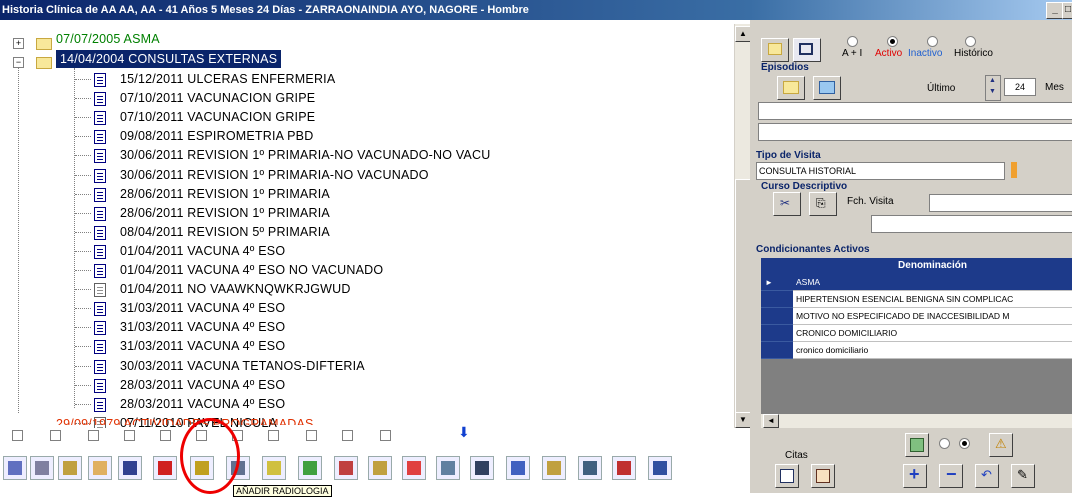 Image resolution: width=1072 pixels, height=497 pixels. Describe the element at coordinates (743, 420) in the screenshot. I see `scroll-down-button: ▼` at that location.